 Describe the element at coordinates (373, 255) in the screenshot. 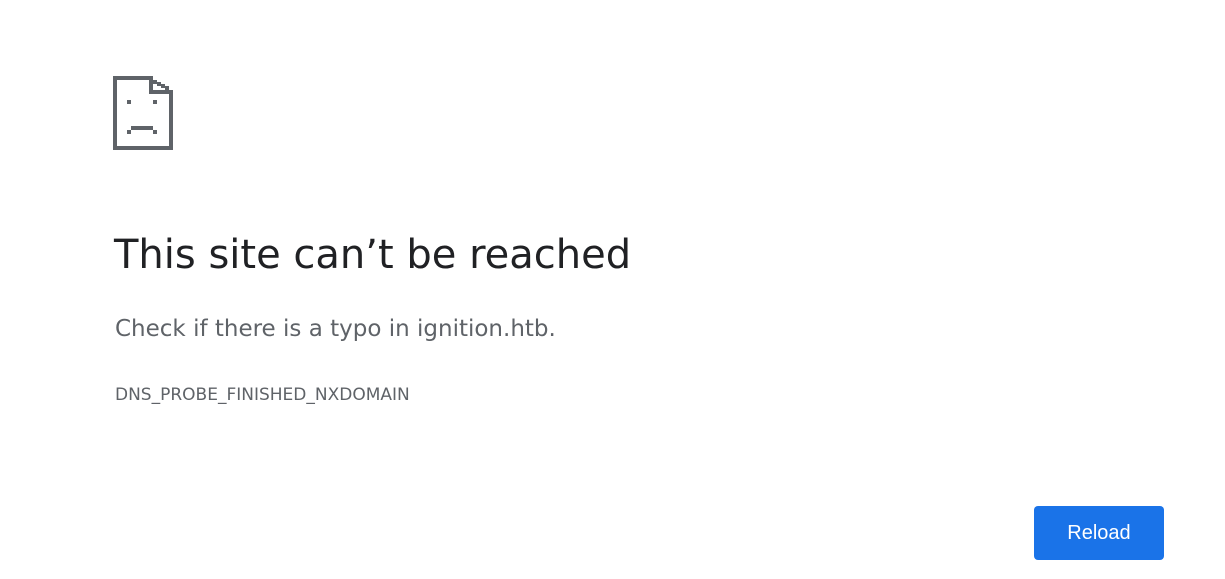

I see `error-title: This site can’t be reached` at that location.